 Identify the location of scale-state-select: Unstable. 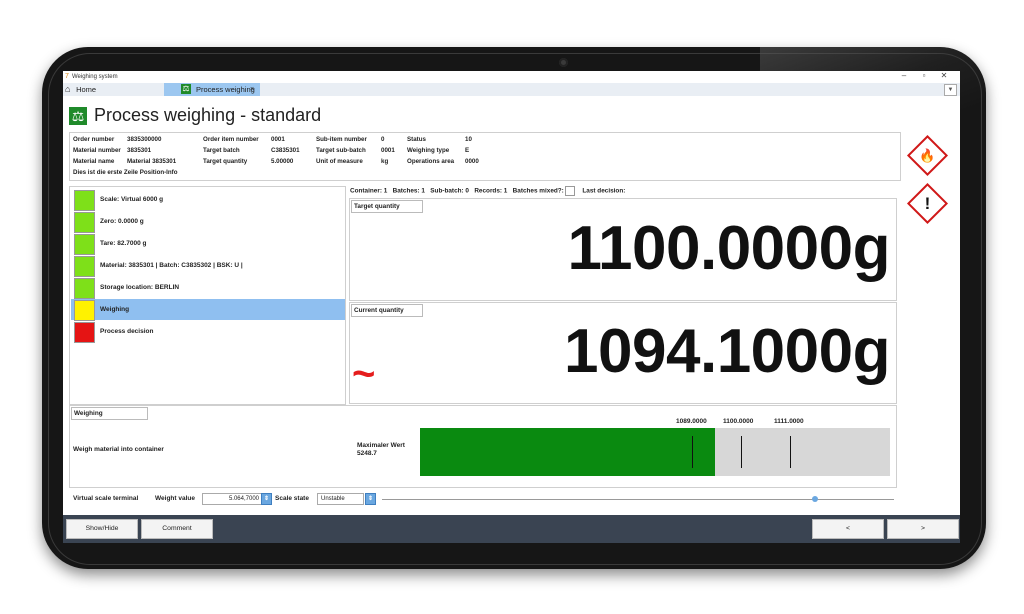
(340, 499).